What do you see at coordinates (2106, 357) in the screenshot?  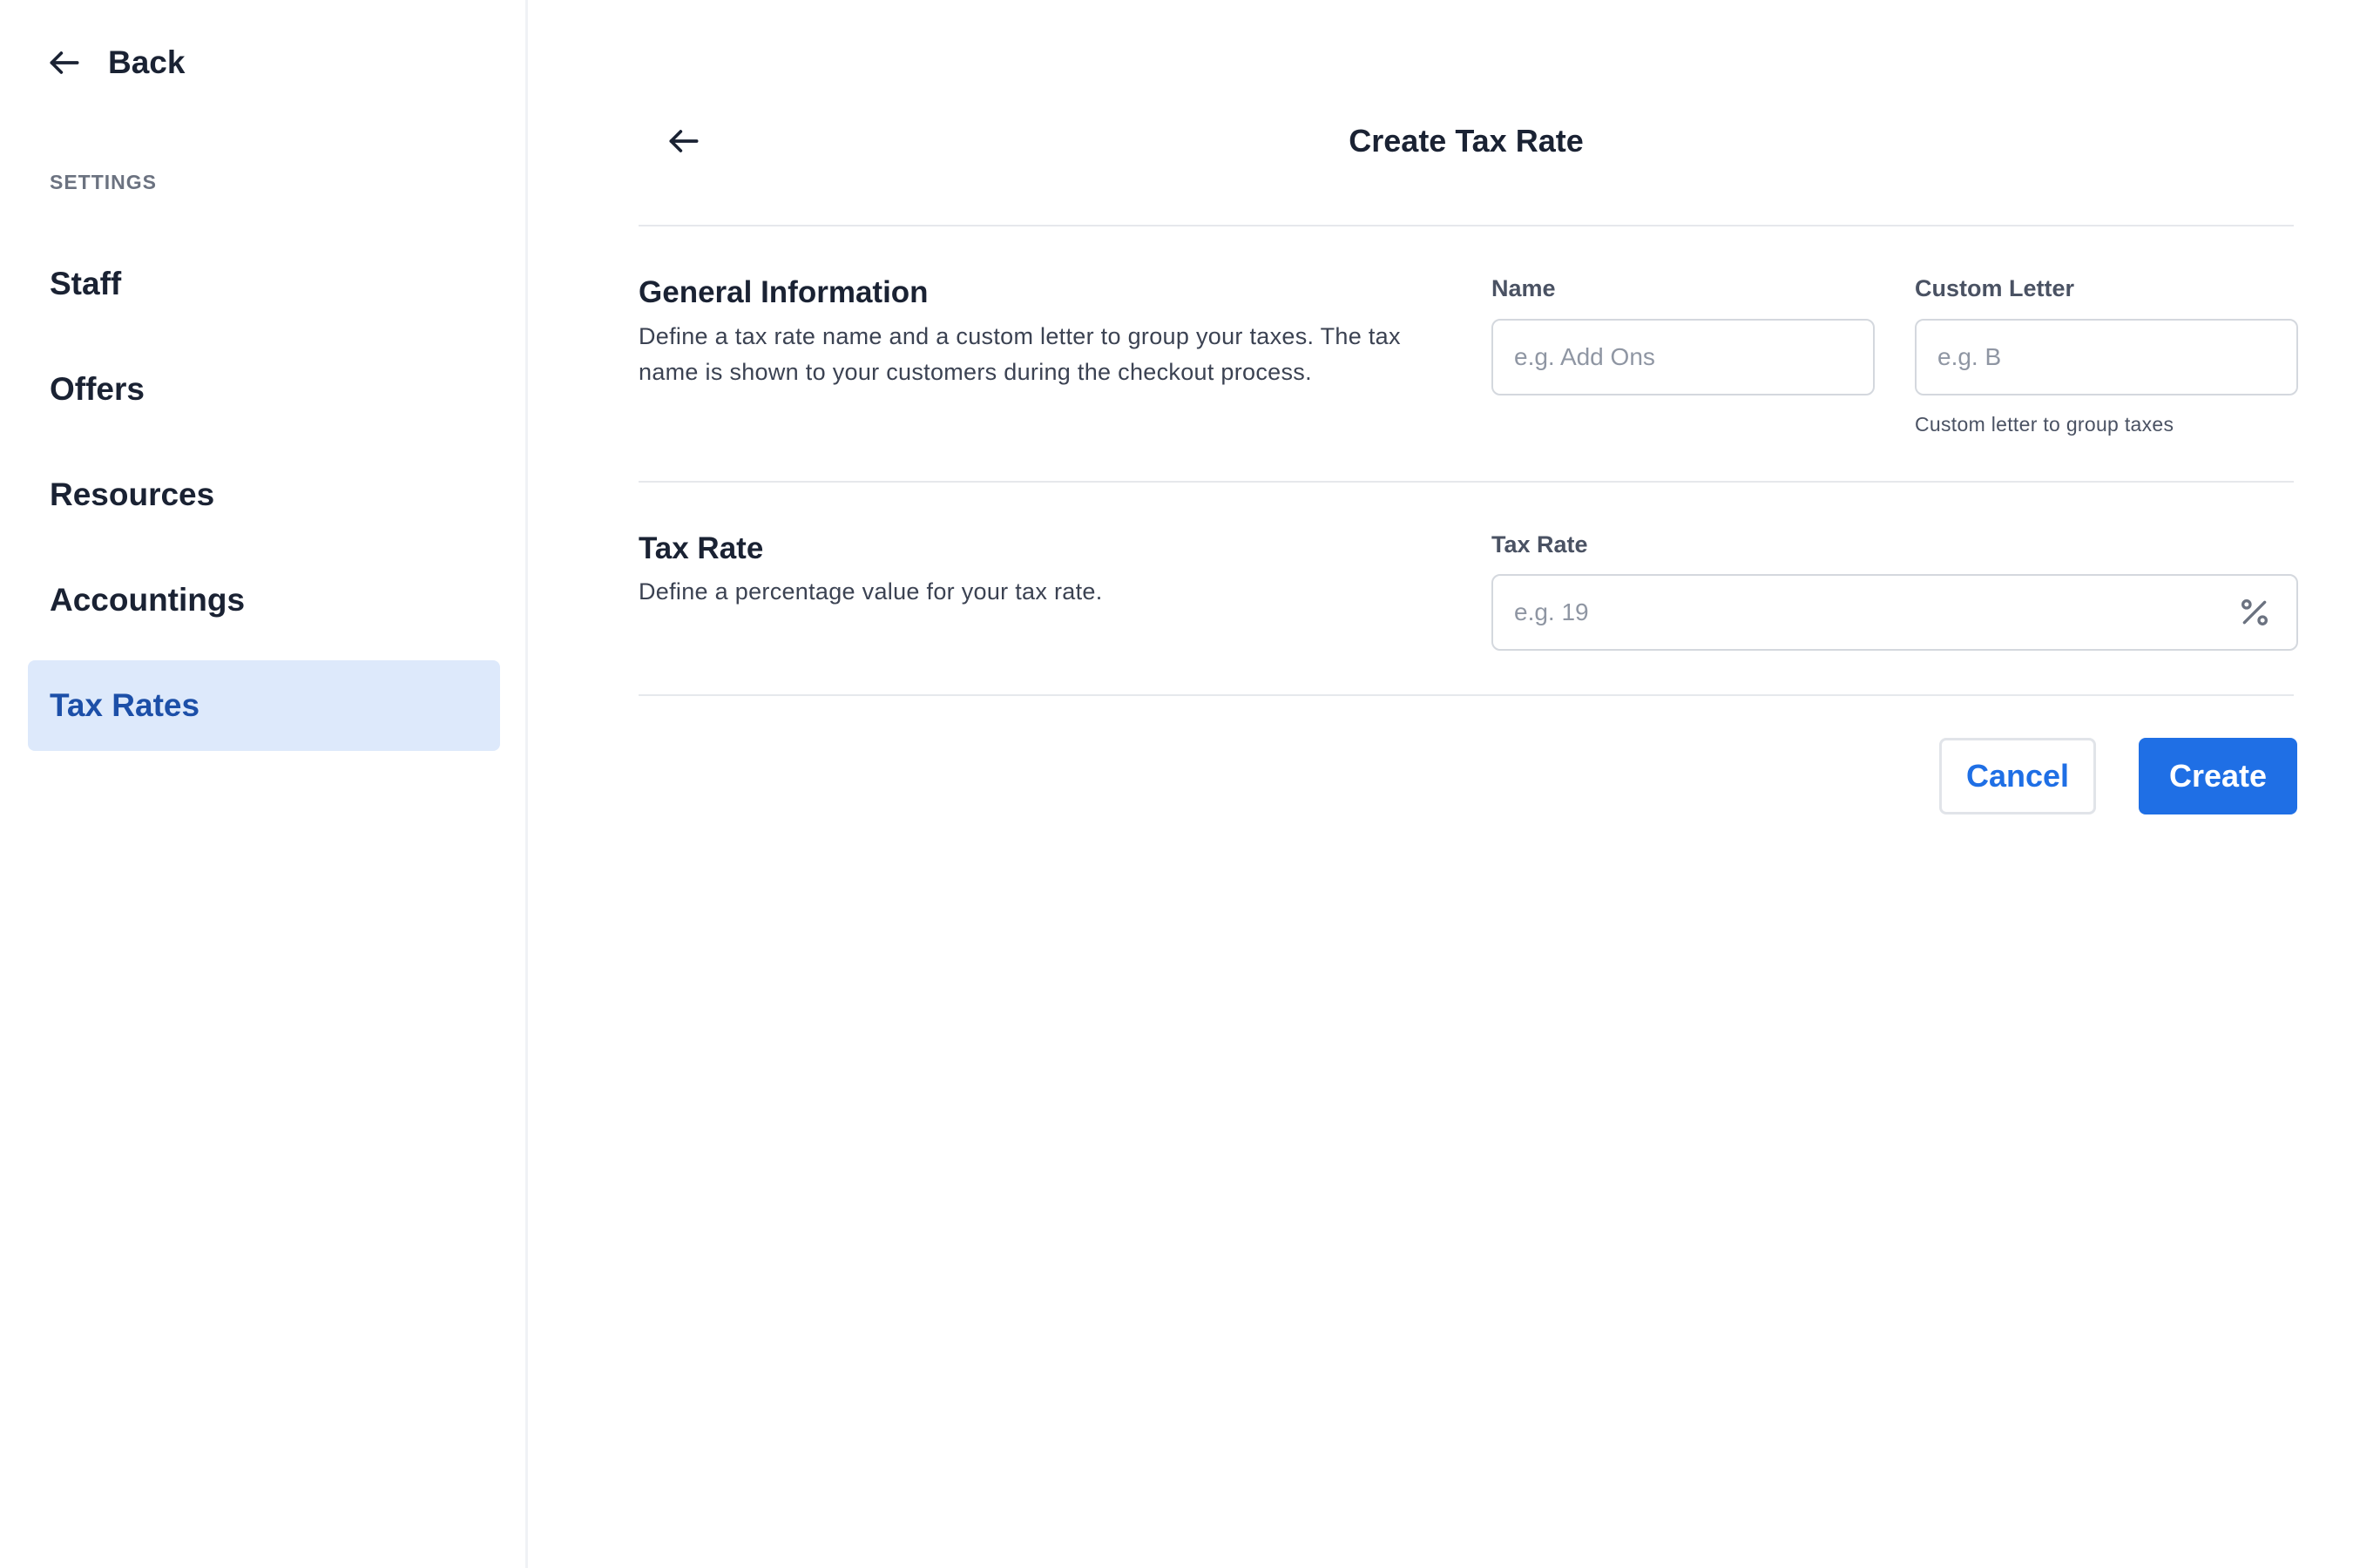 I see `custom-letter-input` at bounding box center [2106, 357].